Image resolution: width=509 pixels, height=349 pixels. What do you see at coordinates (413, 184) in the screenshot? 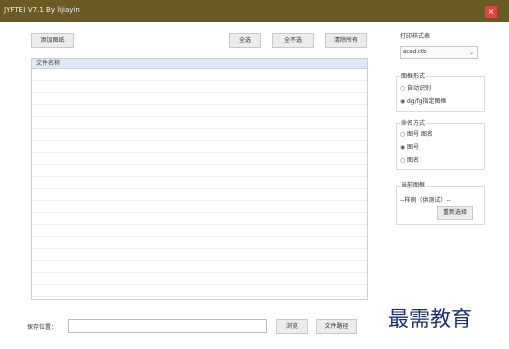
I see `current-frame-title: 当前图框` at bounding box center [413, 184].